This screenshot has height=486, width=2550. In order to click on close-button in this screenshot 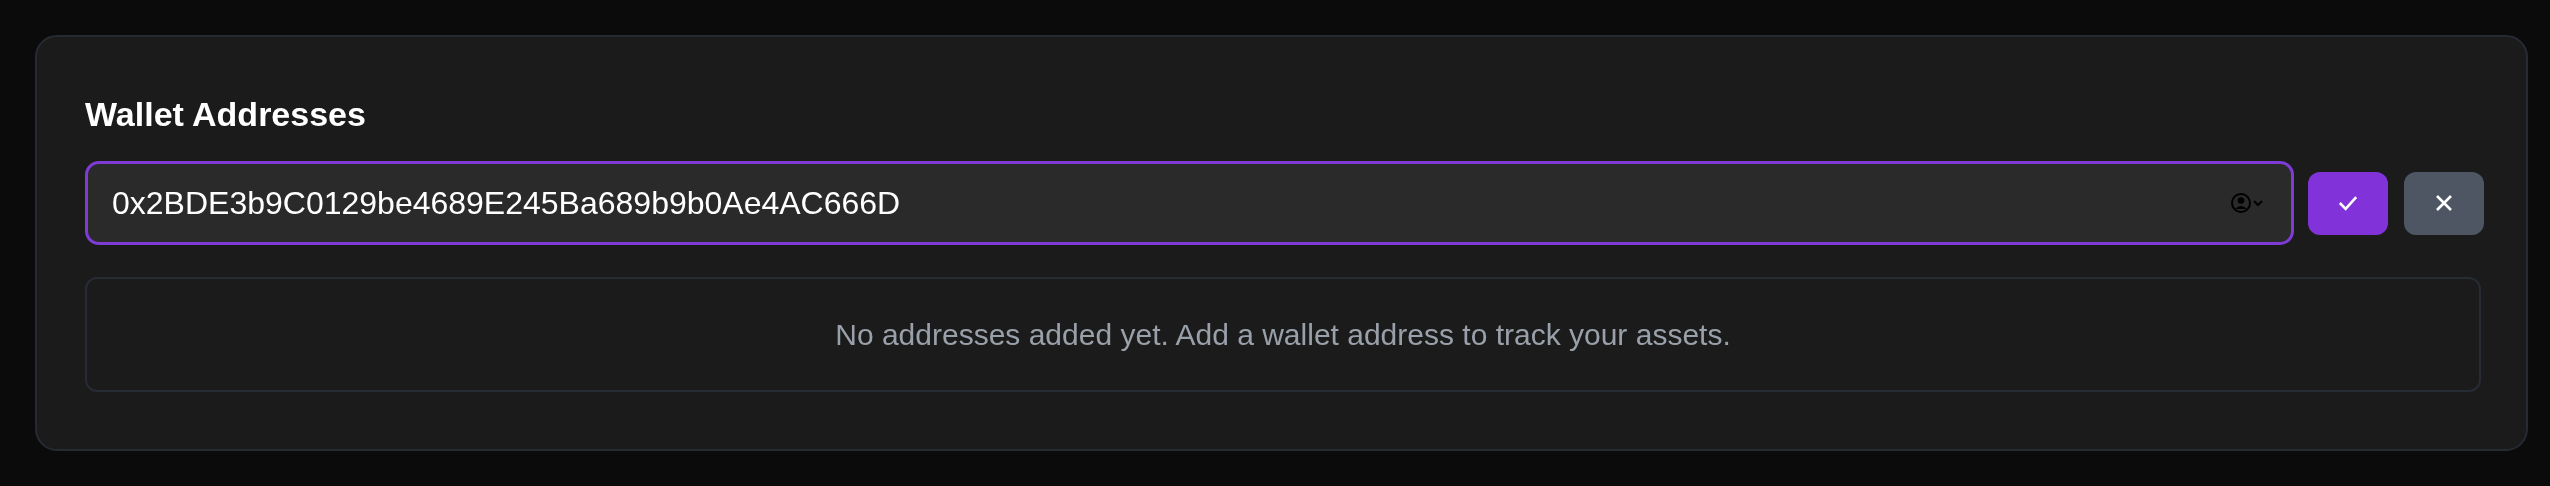, I will do `click(2444, 203)`.